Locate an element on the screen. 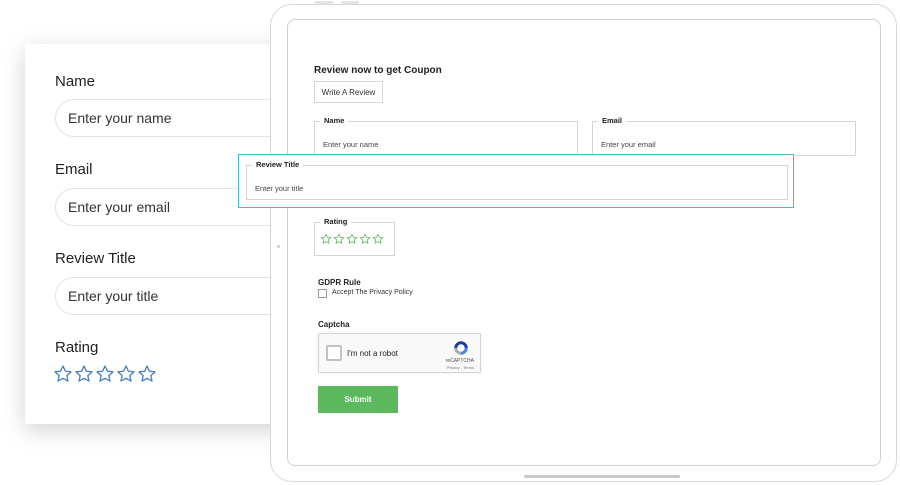 The image size is (900, 485). tablet-sensor is located at coordinates (278, 246).